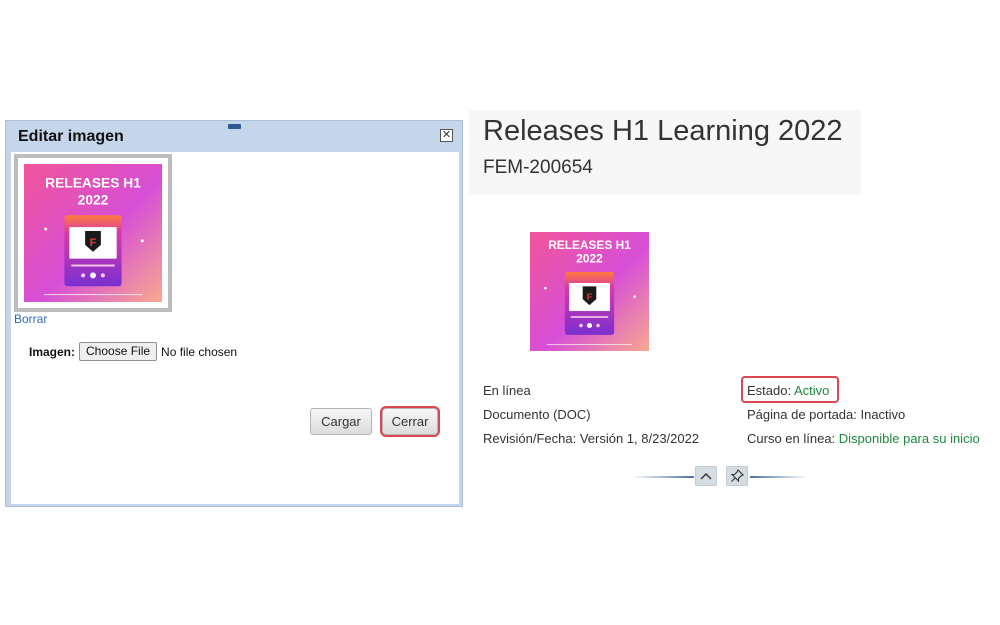 This screenshot has width=1000, height=625. I want to click on status-value: Activo, so click(811, 390).